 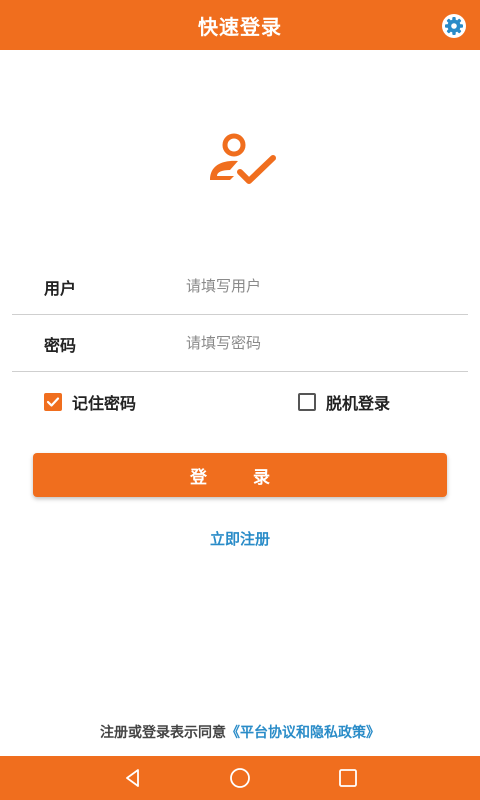 I want to click on page-title: 快速登录, so click(x=240, y=26).